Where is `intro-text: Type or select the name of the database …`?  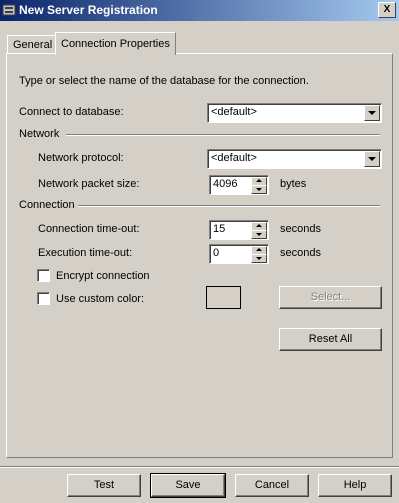 intro-text: Type or select the name of the database … is located at coordinates (164, 81).